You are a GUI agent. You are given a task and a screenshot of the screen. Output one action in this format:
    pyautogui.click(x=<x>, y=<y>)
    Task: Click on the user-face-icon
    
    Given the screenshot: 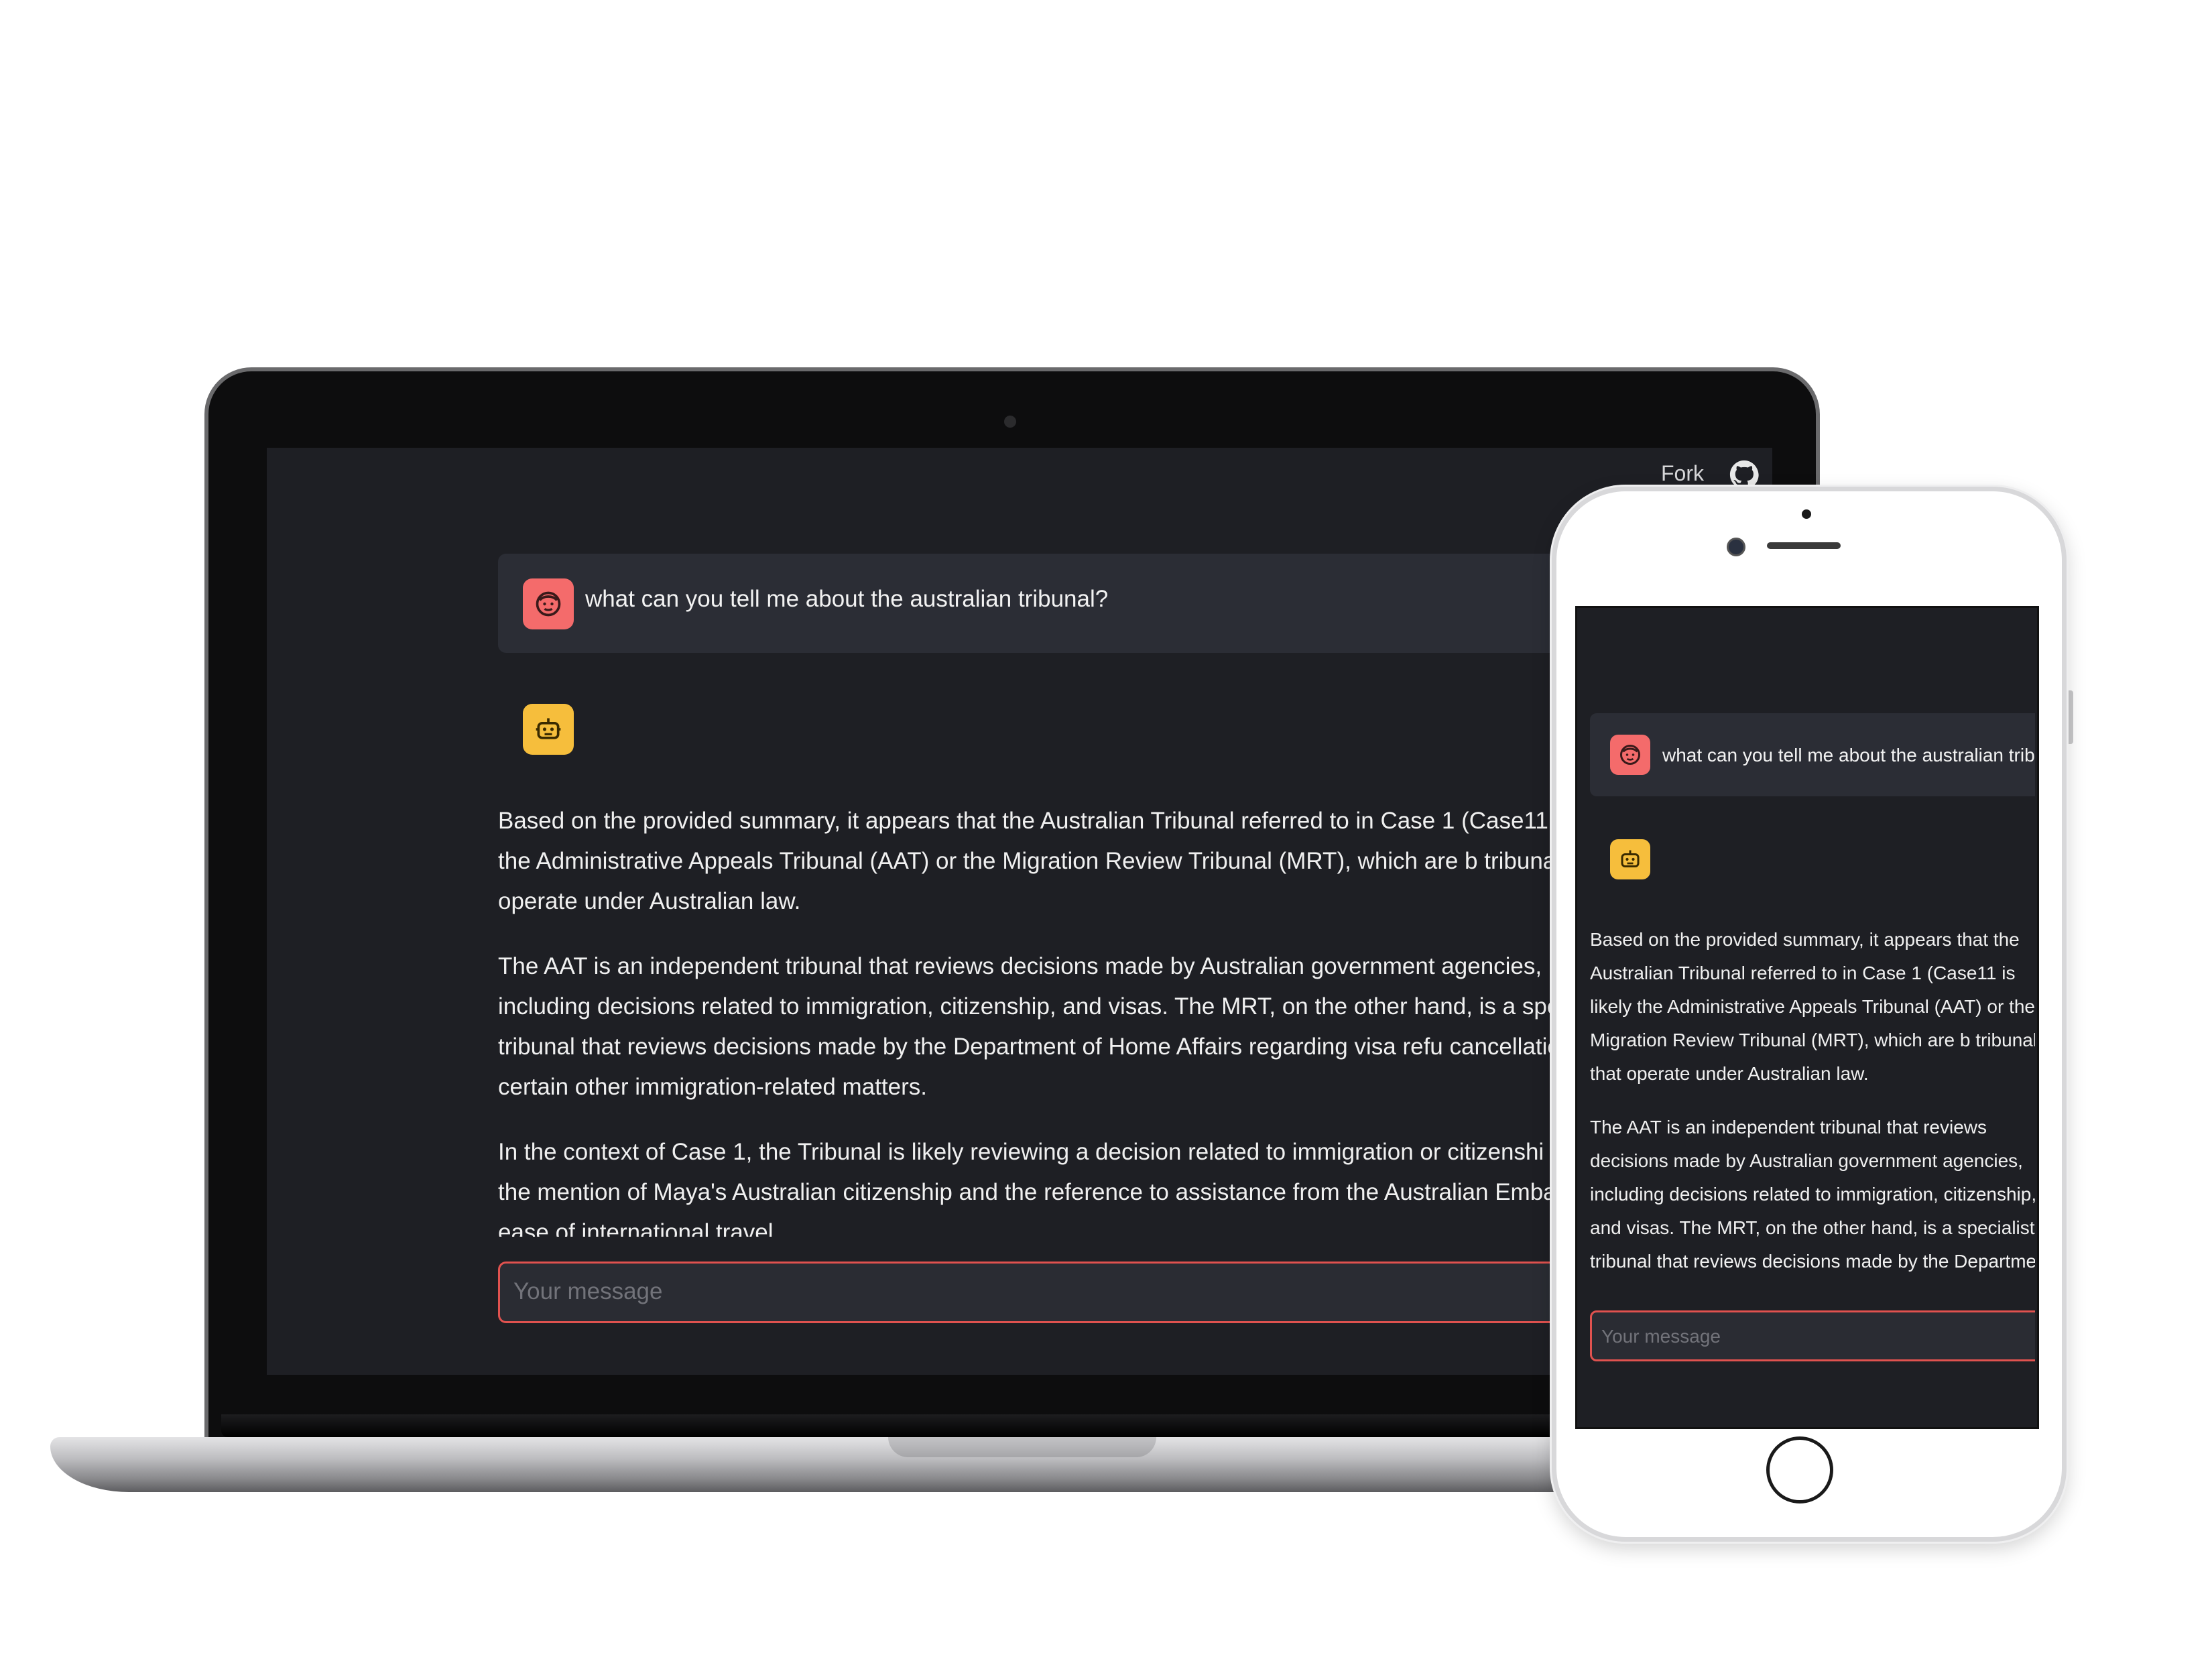 What is the action you would take?
    pyautogui.click(x=1630, y=755)
    